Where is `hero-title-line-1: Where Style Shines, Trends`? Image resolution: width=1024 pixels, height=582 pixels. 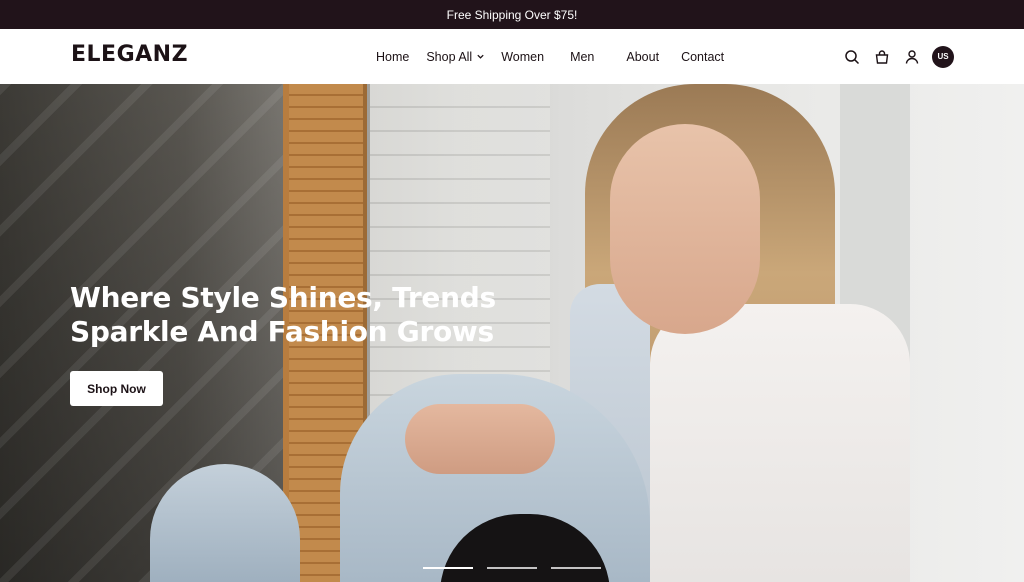
hero-title-line-1: Where Style Shines, Trends is located at coordinates (283, 297).